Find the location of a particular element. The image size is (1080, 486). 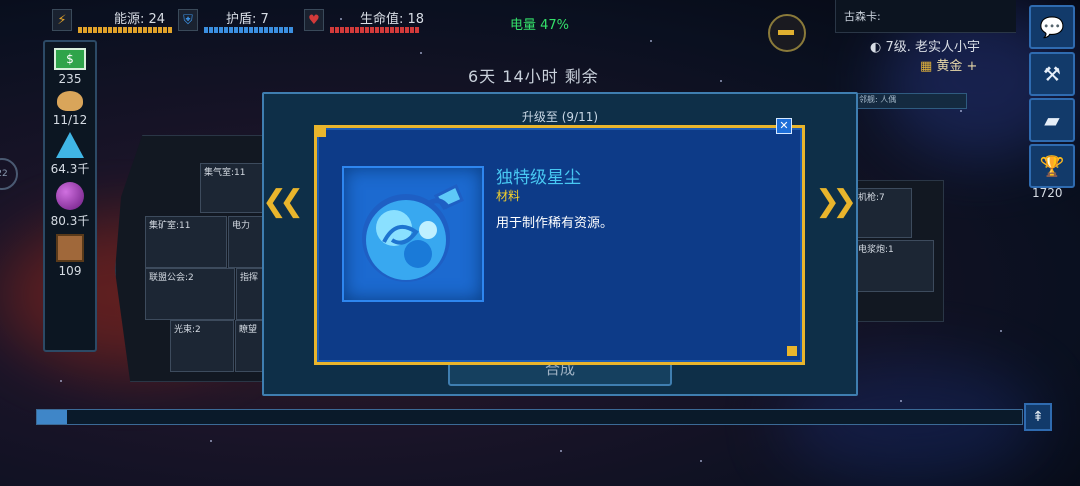

shield-label: 护盾: 7 is located at coordinates (247, 19).